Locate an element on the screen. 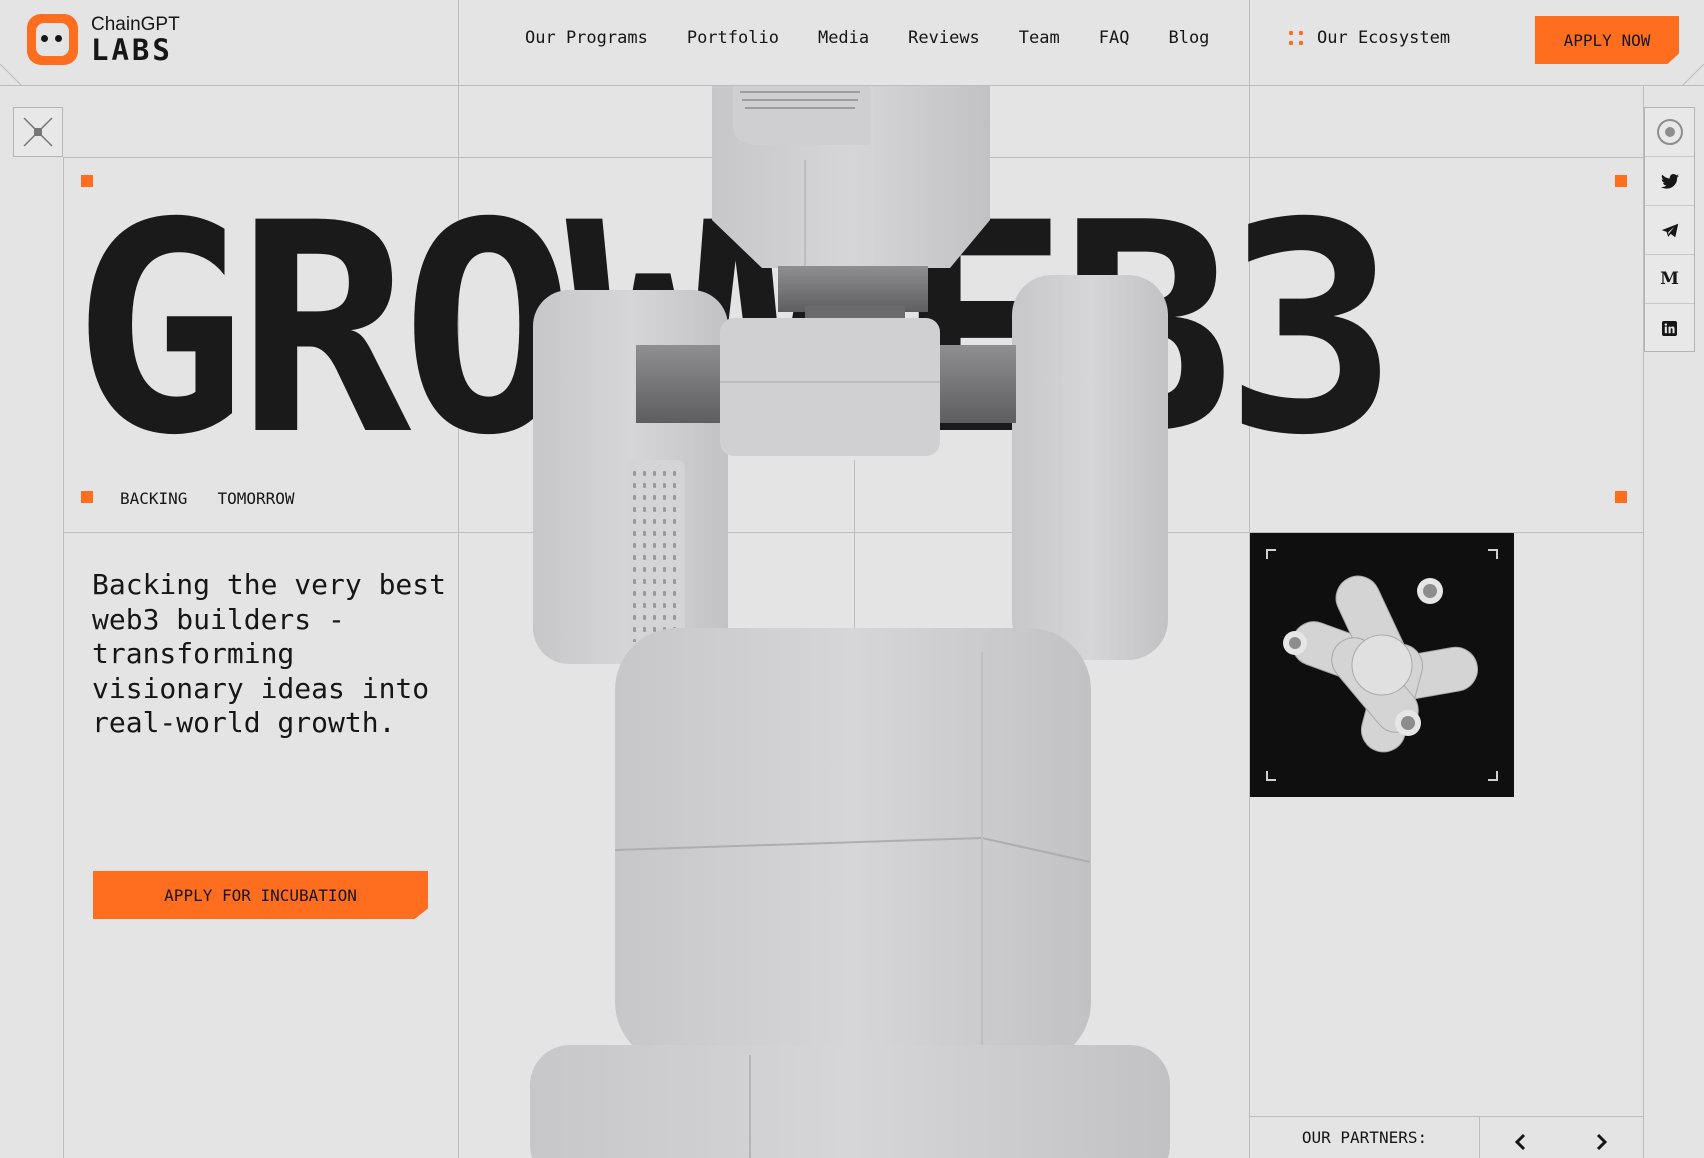  nav-item-portfolio: Portfolio is located at coordinates (733, 38).